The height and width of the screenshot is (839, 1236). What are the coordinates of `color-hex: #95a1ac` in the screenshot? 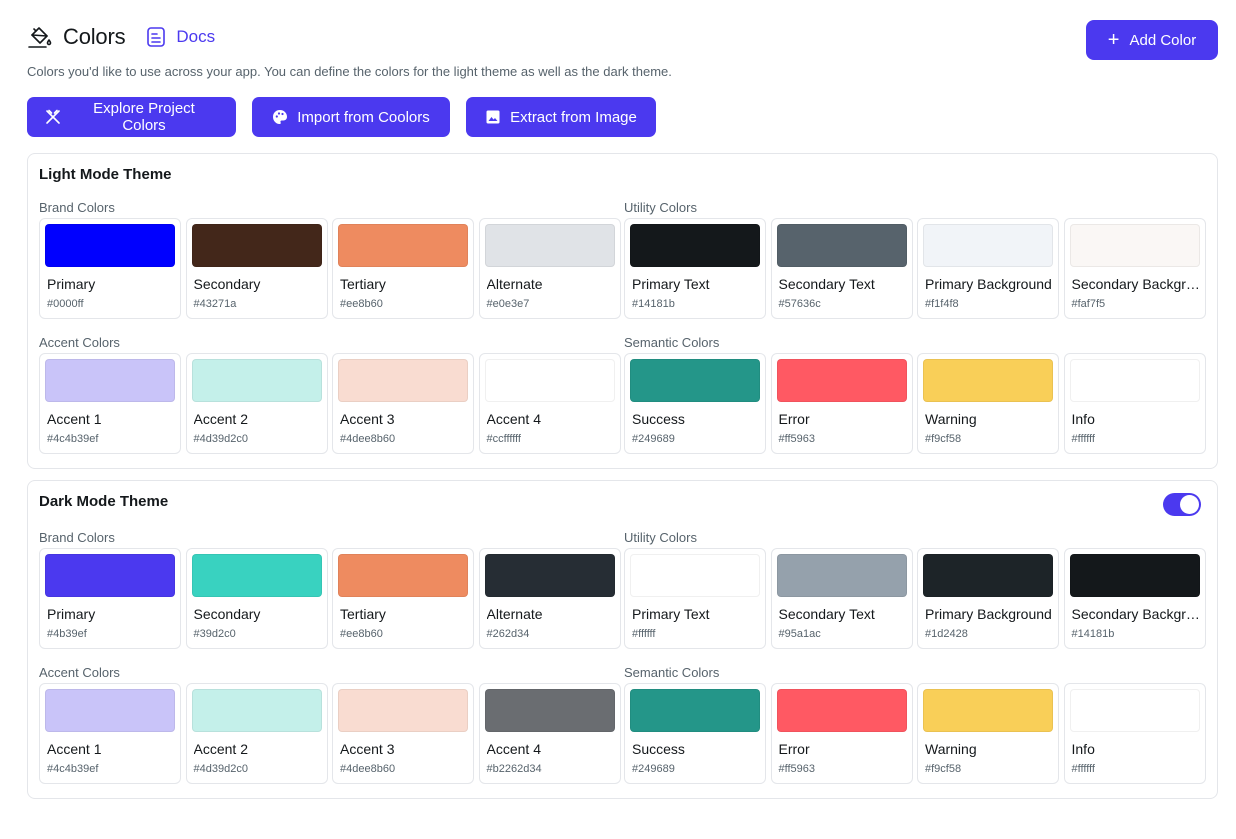 It's located at (799, 634).